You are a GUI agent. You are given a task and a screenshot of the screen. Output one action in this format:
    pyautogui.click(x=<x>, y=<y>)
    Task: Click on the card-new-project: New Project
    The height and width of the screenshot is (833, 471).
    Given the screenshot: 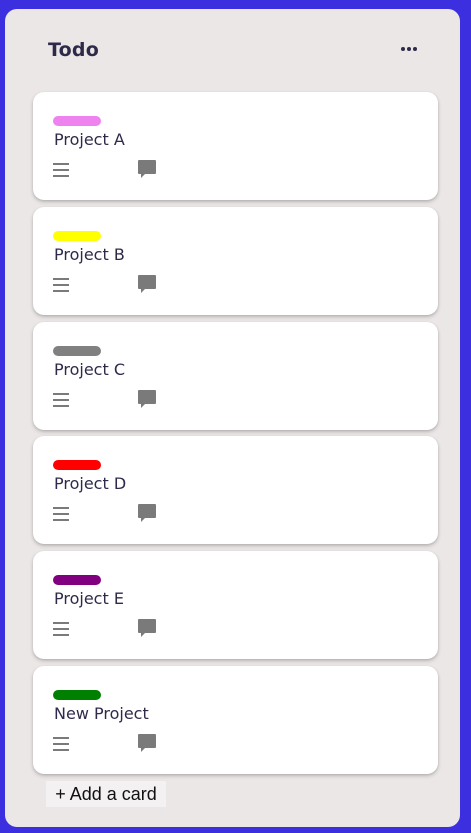 What is the action you would take?
    pyautogui.click(x=235, y=720)
    